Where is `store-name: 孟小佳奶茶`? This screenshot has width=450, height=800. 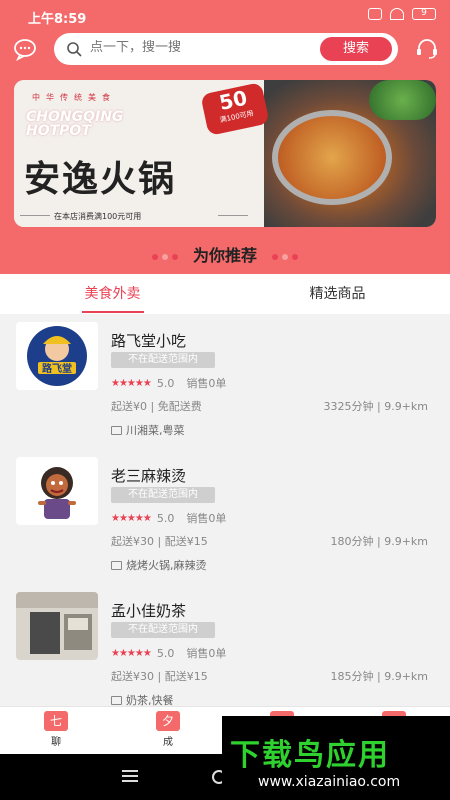
store-name: 孟小佳奶茶 is located at coordinates (149, 611).